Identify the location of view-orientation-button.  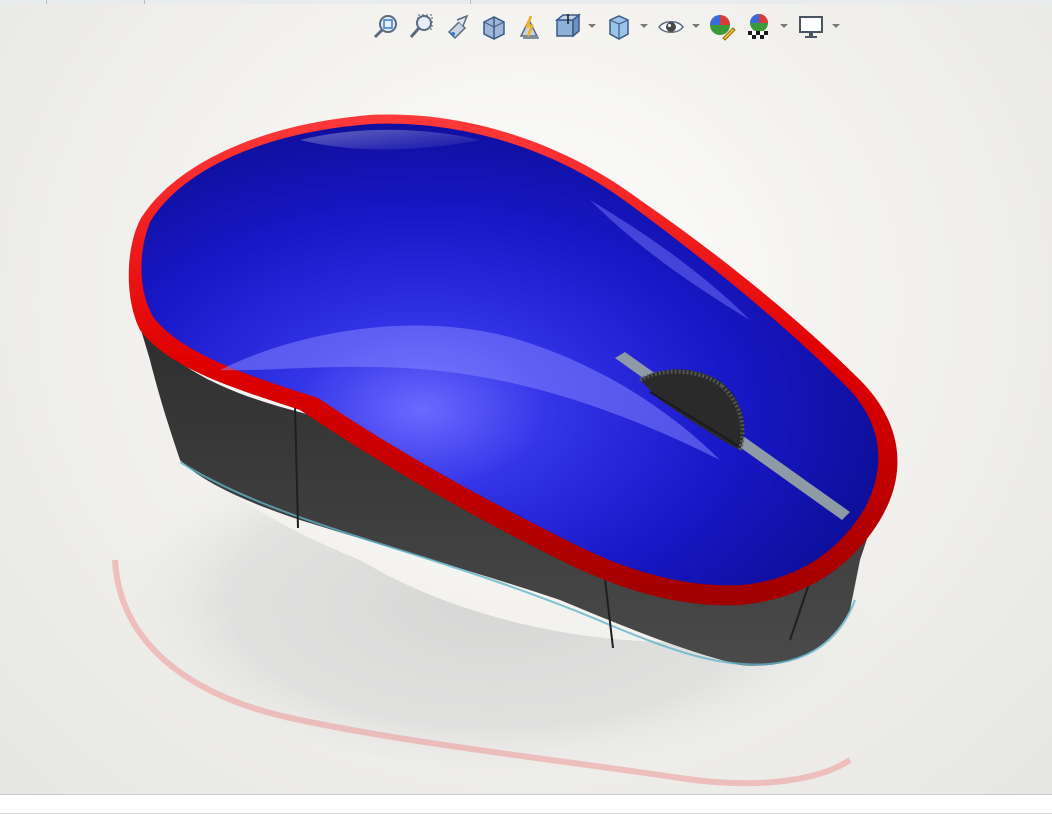
(574, 27).